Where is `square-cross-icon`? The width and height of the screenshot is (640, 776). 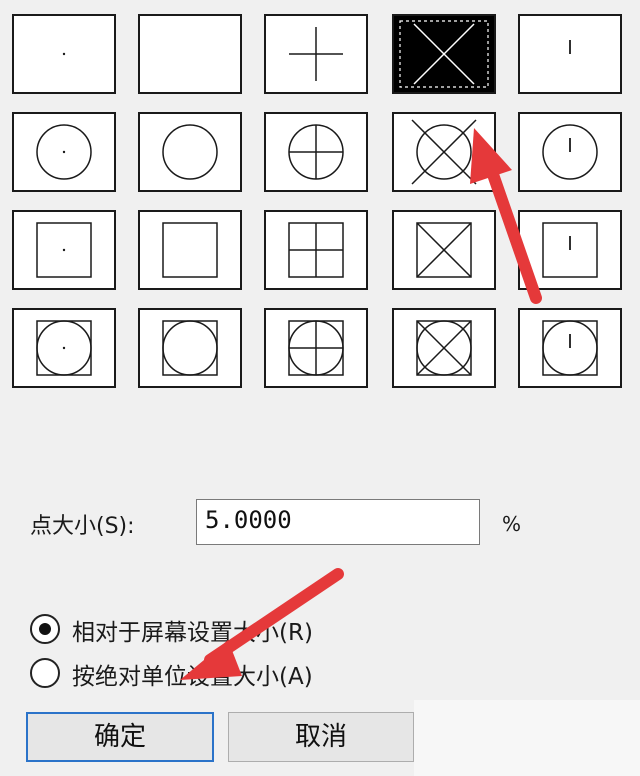 square-cross-icon is located at coordinates (444, 250).